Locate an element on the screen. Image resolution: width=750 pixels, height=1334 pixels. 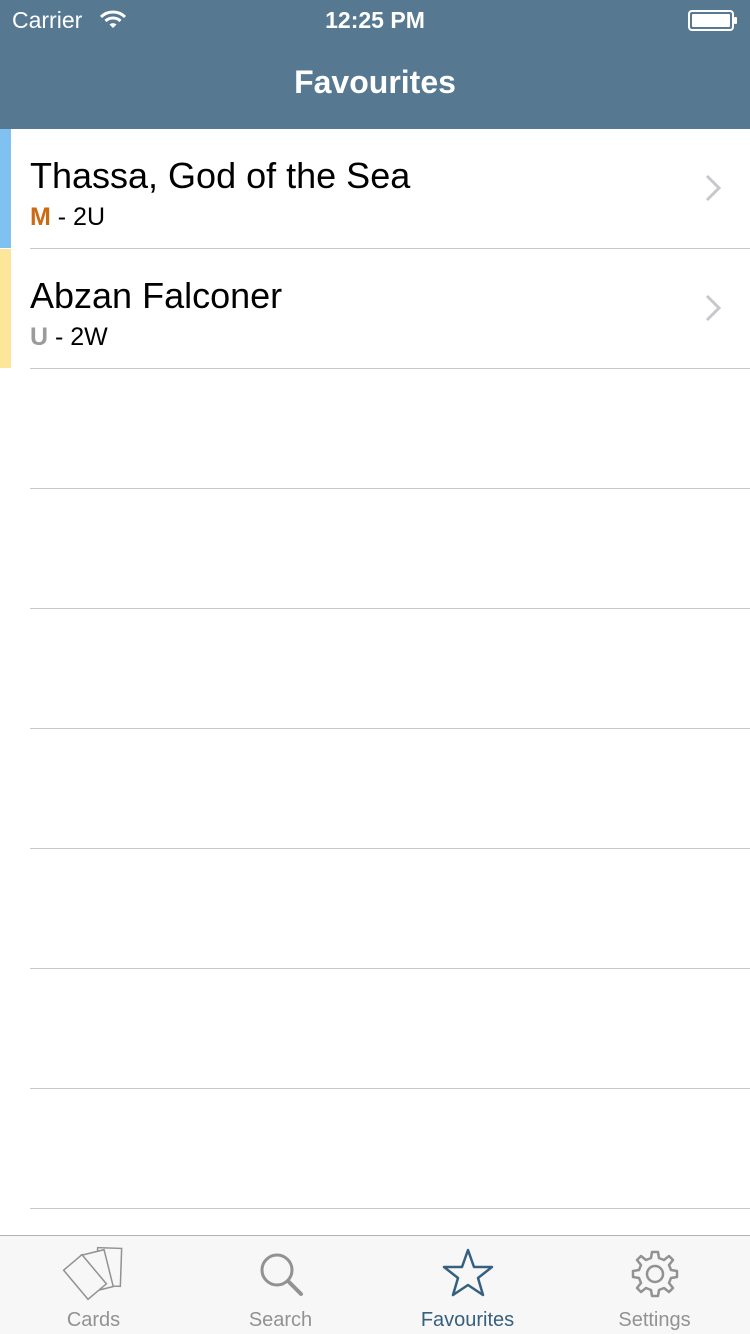
search-icon is located at coordinates (281, 1274).